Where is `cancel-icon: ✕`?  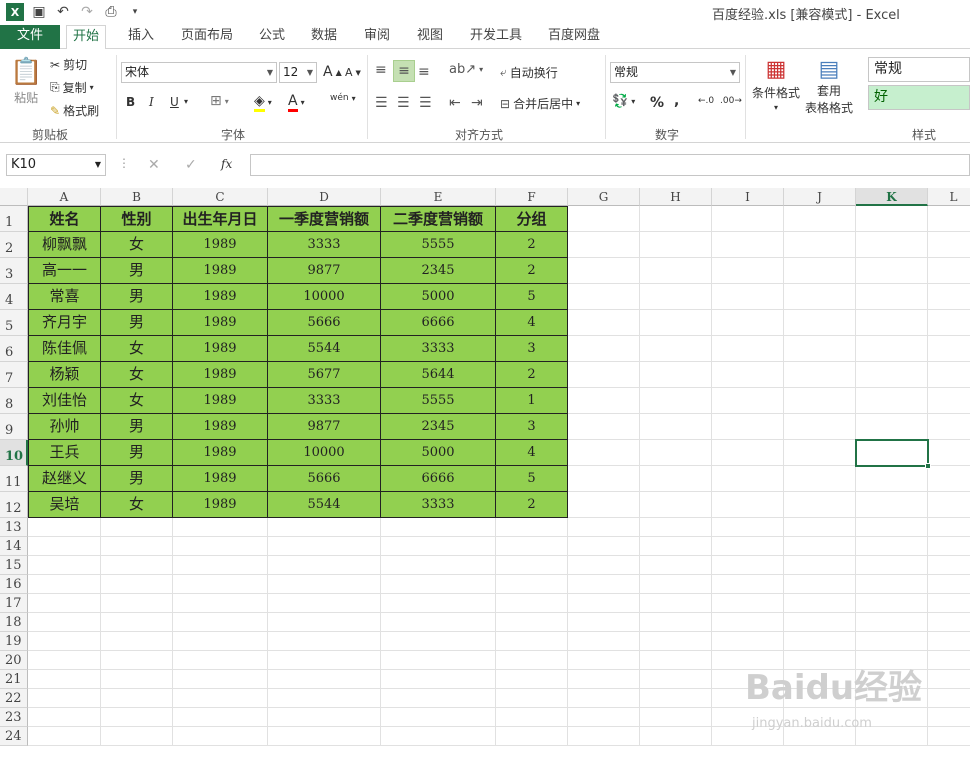 cancel-icon: ✕ is located at coordinates (154, 165).